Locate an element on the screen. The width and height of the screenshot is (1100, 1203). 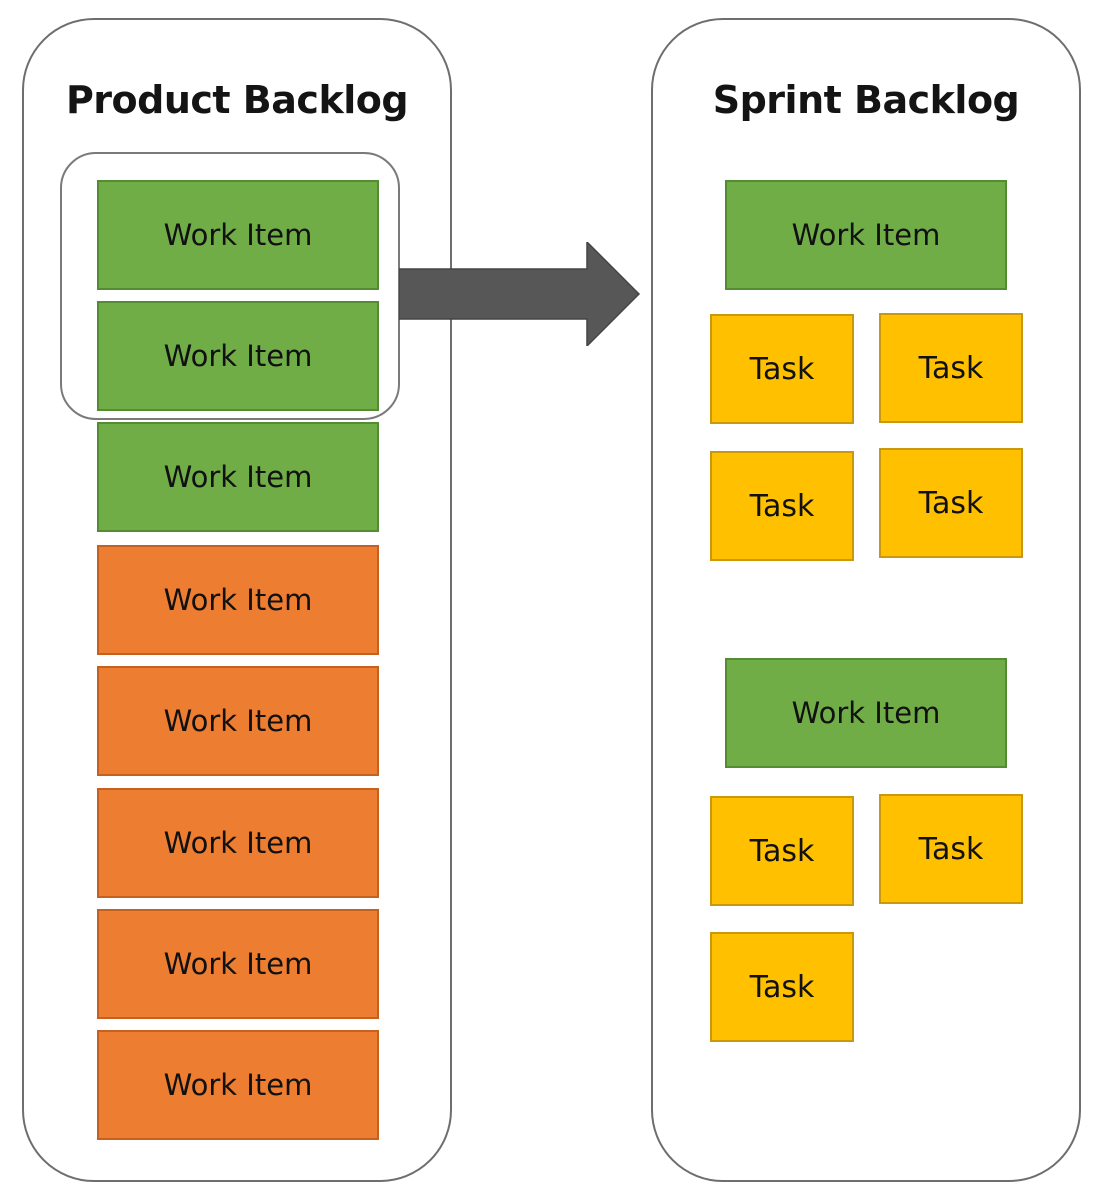
right-arrow-icon is located at coordinates (520, 294).